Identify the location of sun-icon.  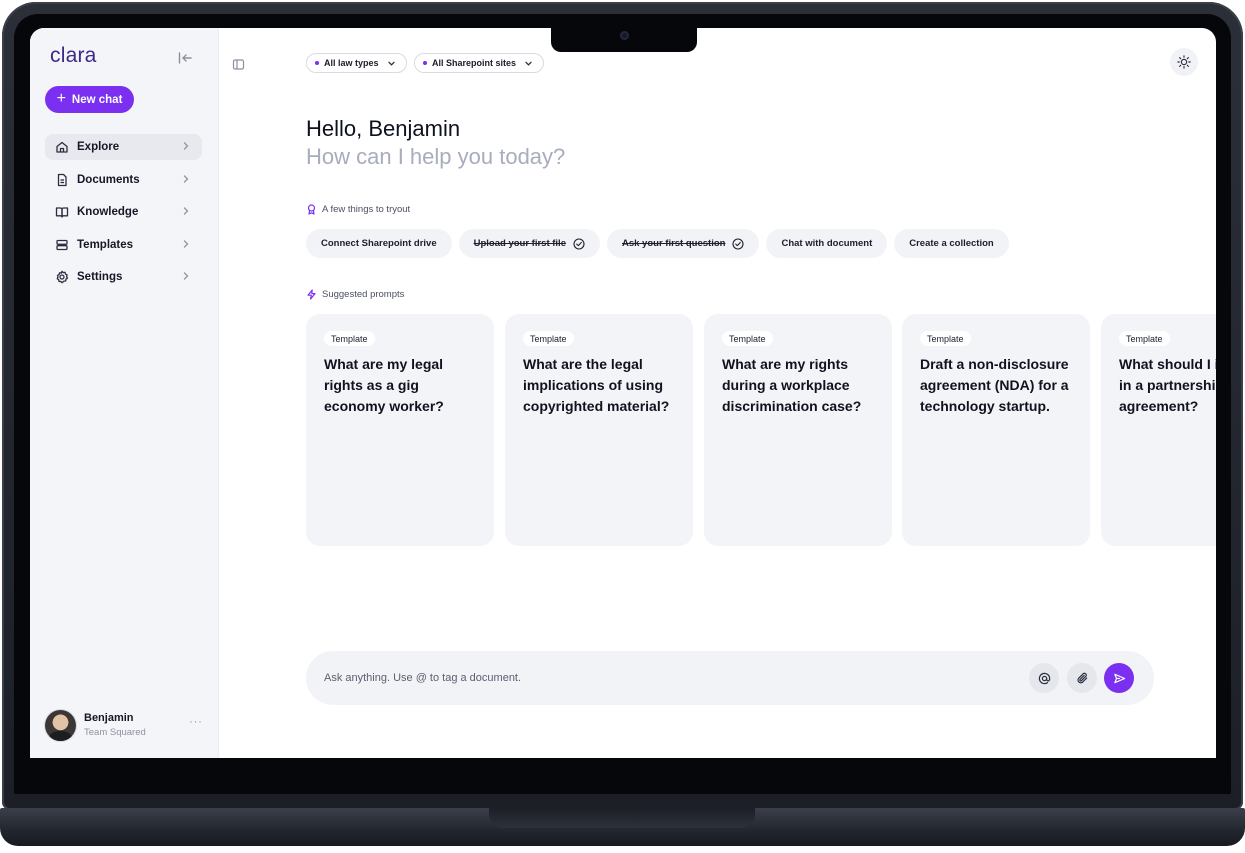
(1184, 62).